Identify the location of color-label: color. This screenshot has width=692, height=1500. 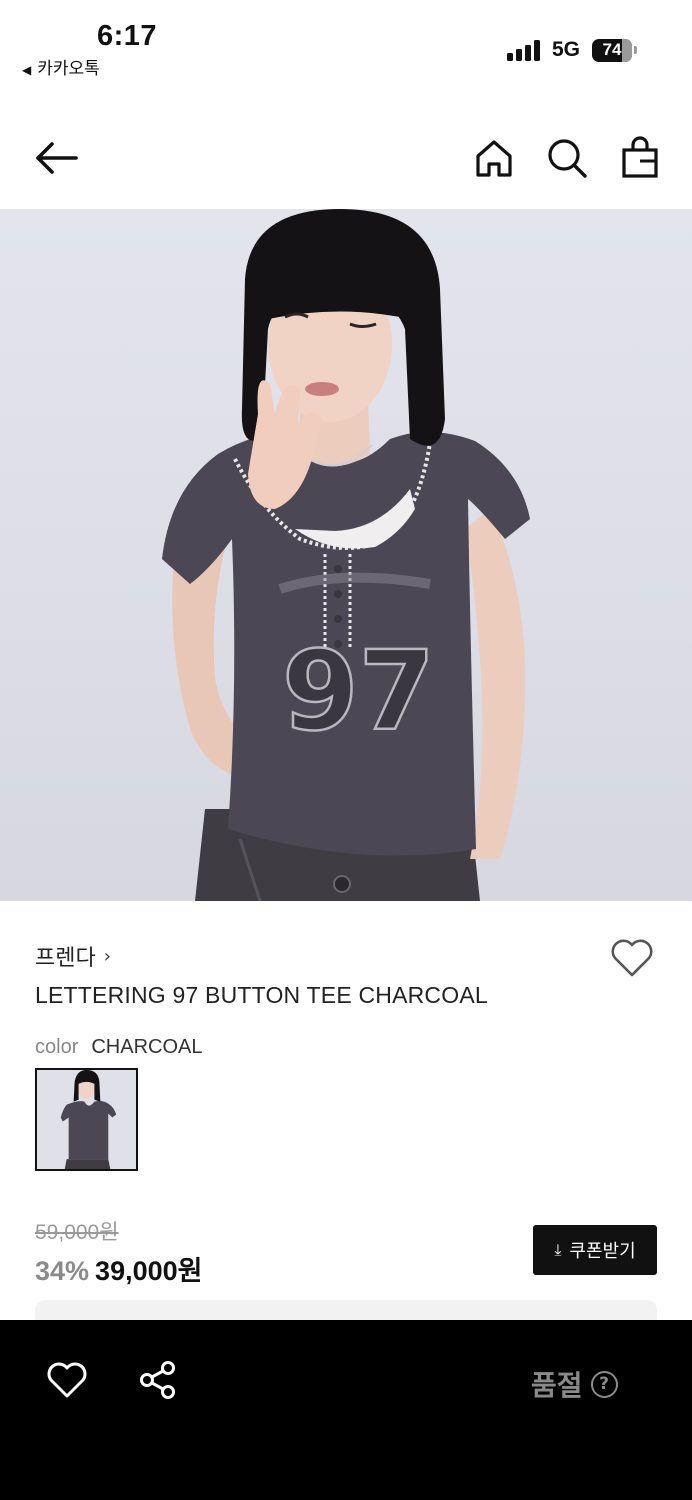
(57, 1047).